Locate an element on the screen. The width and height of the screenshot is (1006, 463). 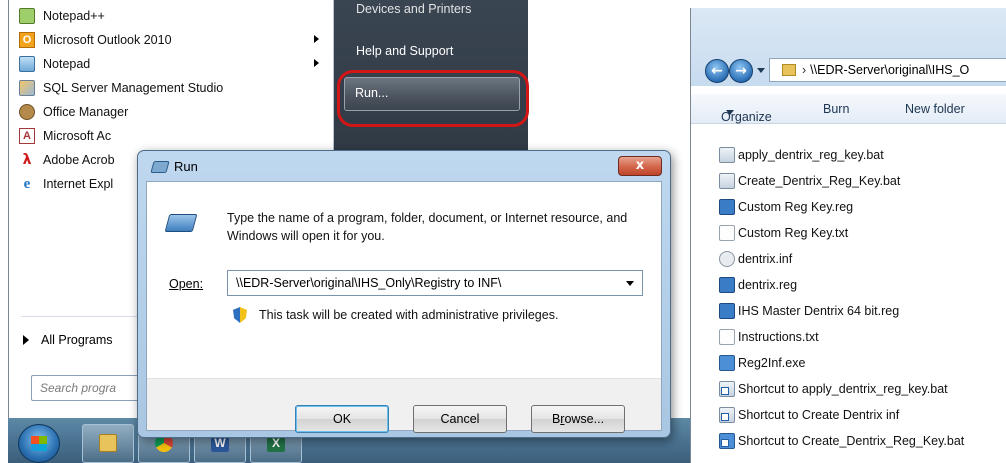
address-bar: › \\EDR-Server\original\IHS_O is located at coordinates (887, 70).